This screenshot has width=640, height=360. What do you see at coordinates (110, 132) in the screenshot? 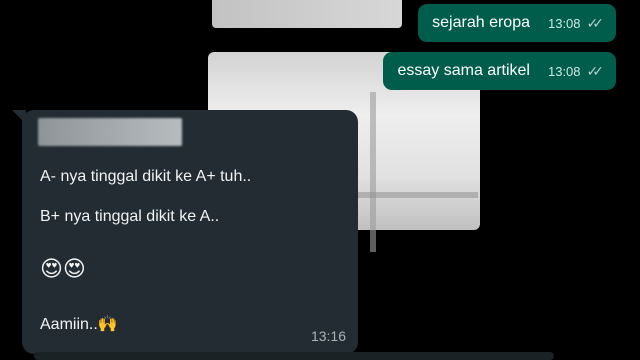
I see `sender-name-redacted` at bounding box center [110, 132].